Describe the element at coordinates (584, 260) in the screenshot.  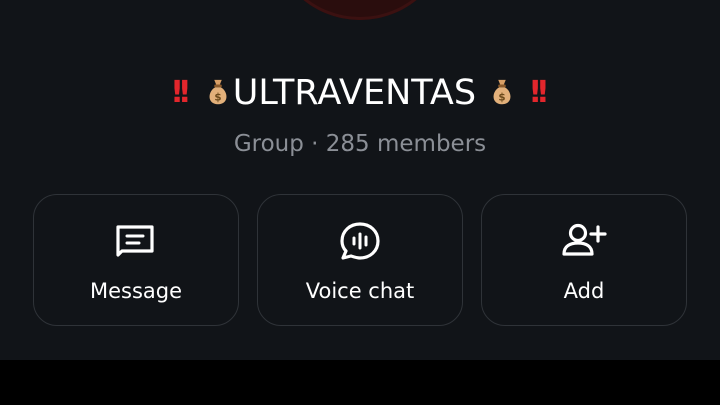
I see `add-member-button: Add` at that location.